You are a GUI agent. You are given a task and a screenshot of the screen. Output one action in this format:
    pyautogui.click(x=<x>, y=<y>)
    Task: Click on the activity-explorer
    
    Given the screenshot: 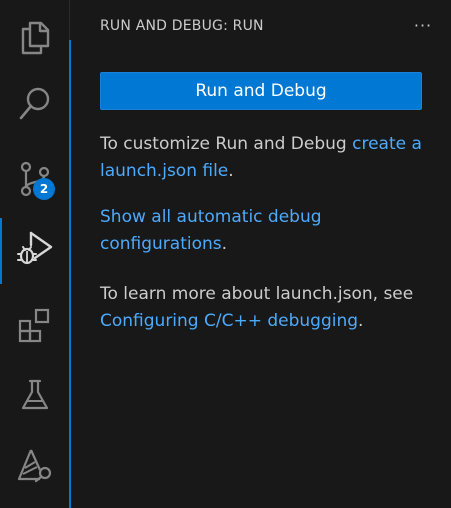 What is the action you would take?
    pyautogui.click(x=34, y=37)
    